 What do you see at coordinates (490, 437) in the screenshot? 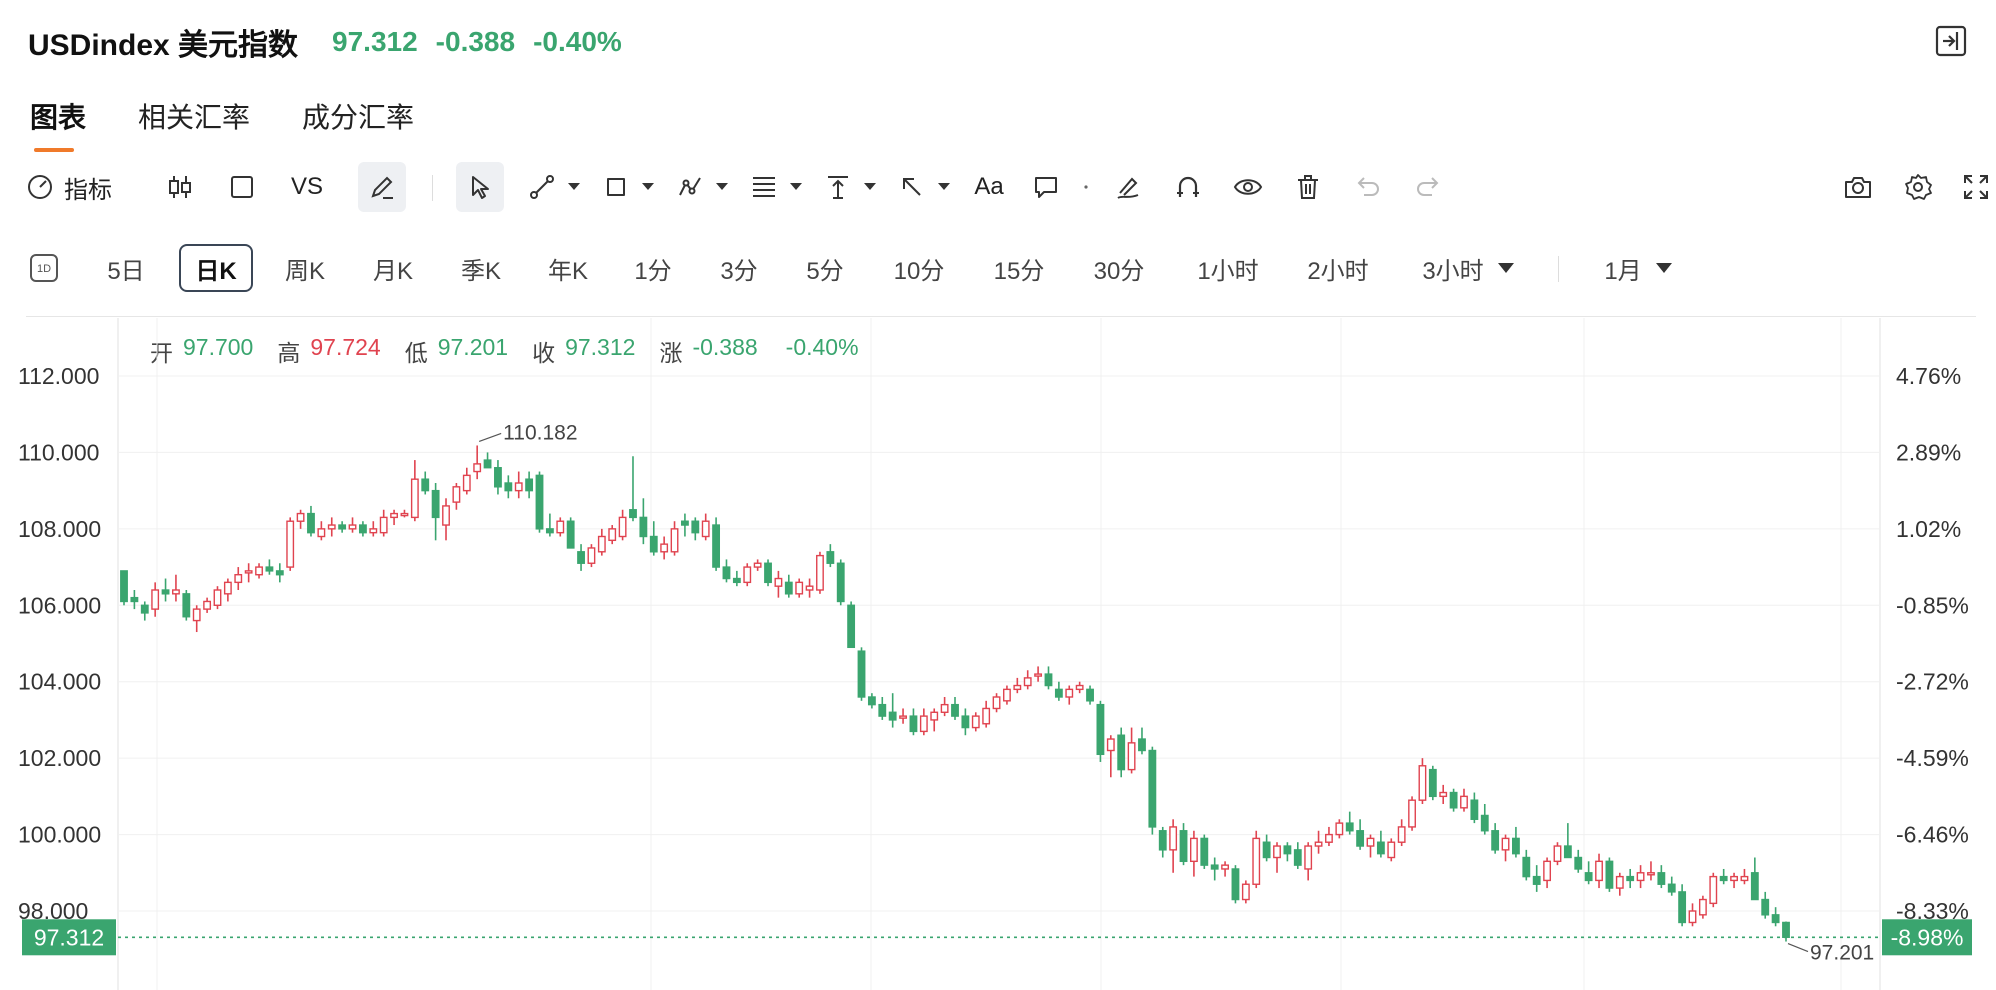
I see `max-leader-line` at bounding box center [490, 437].